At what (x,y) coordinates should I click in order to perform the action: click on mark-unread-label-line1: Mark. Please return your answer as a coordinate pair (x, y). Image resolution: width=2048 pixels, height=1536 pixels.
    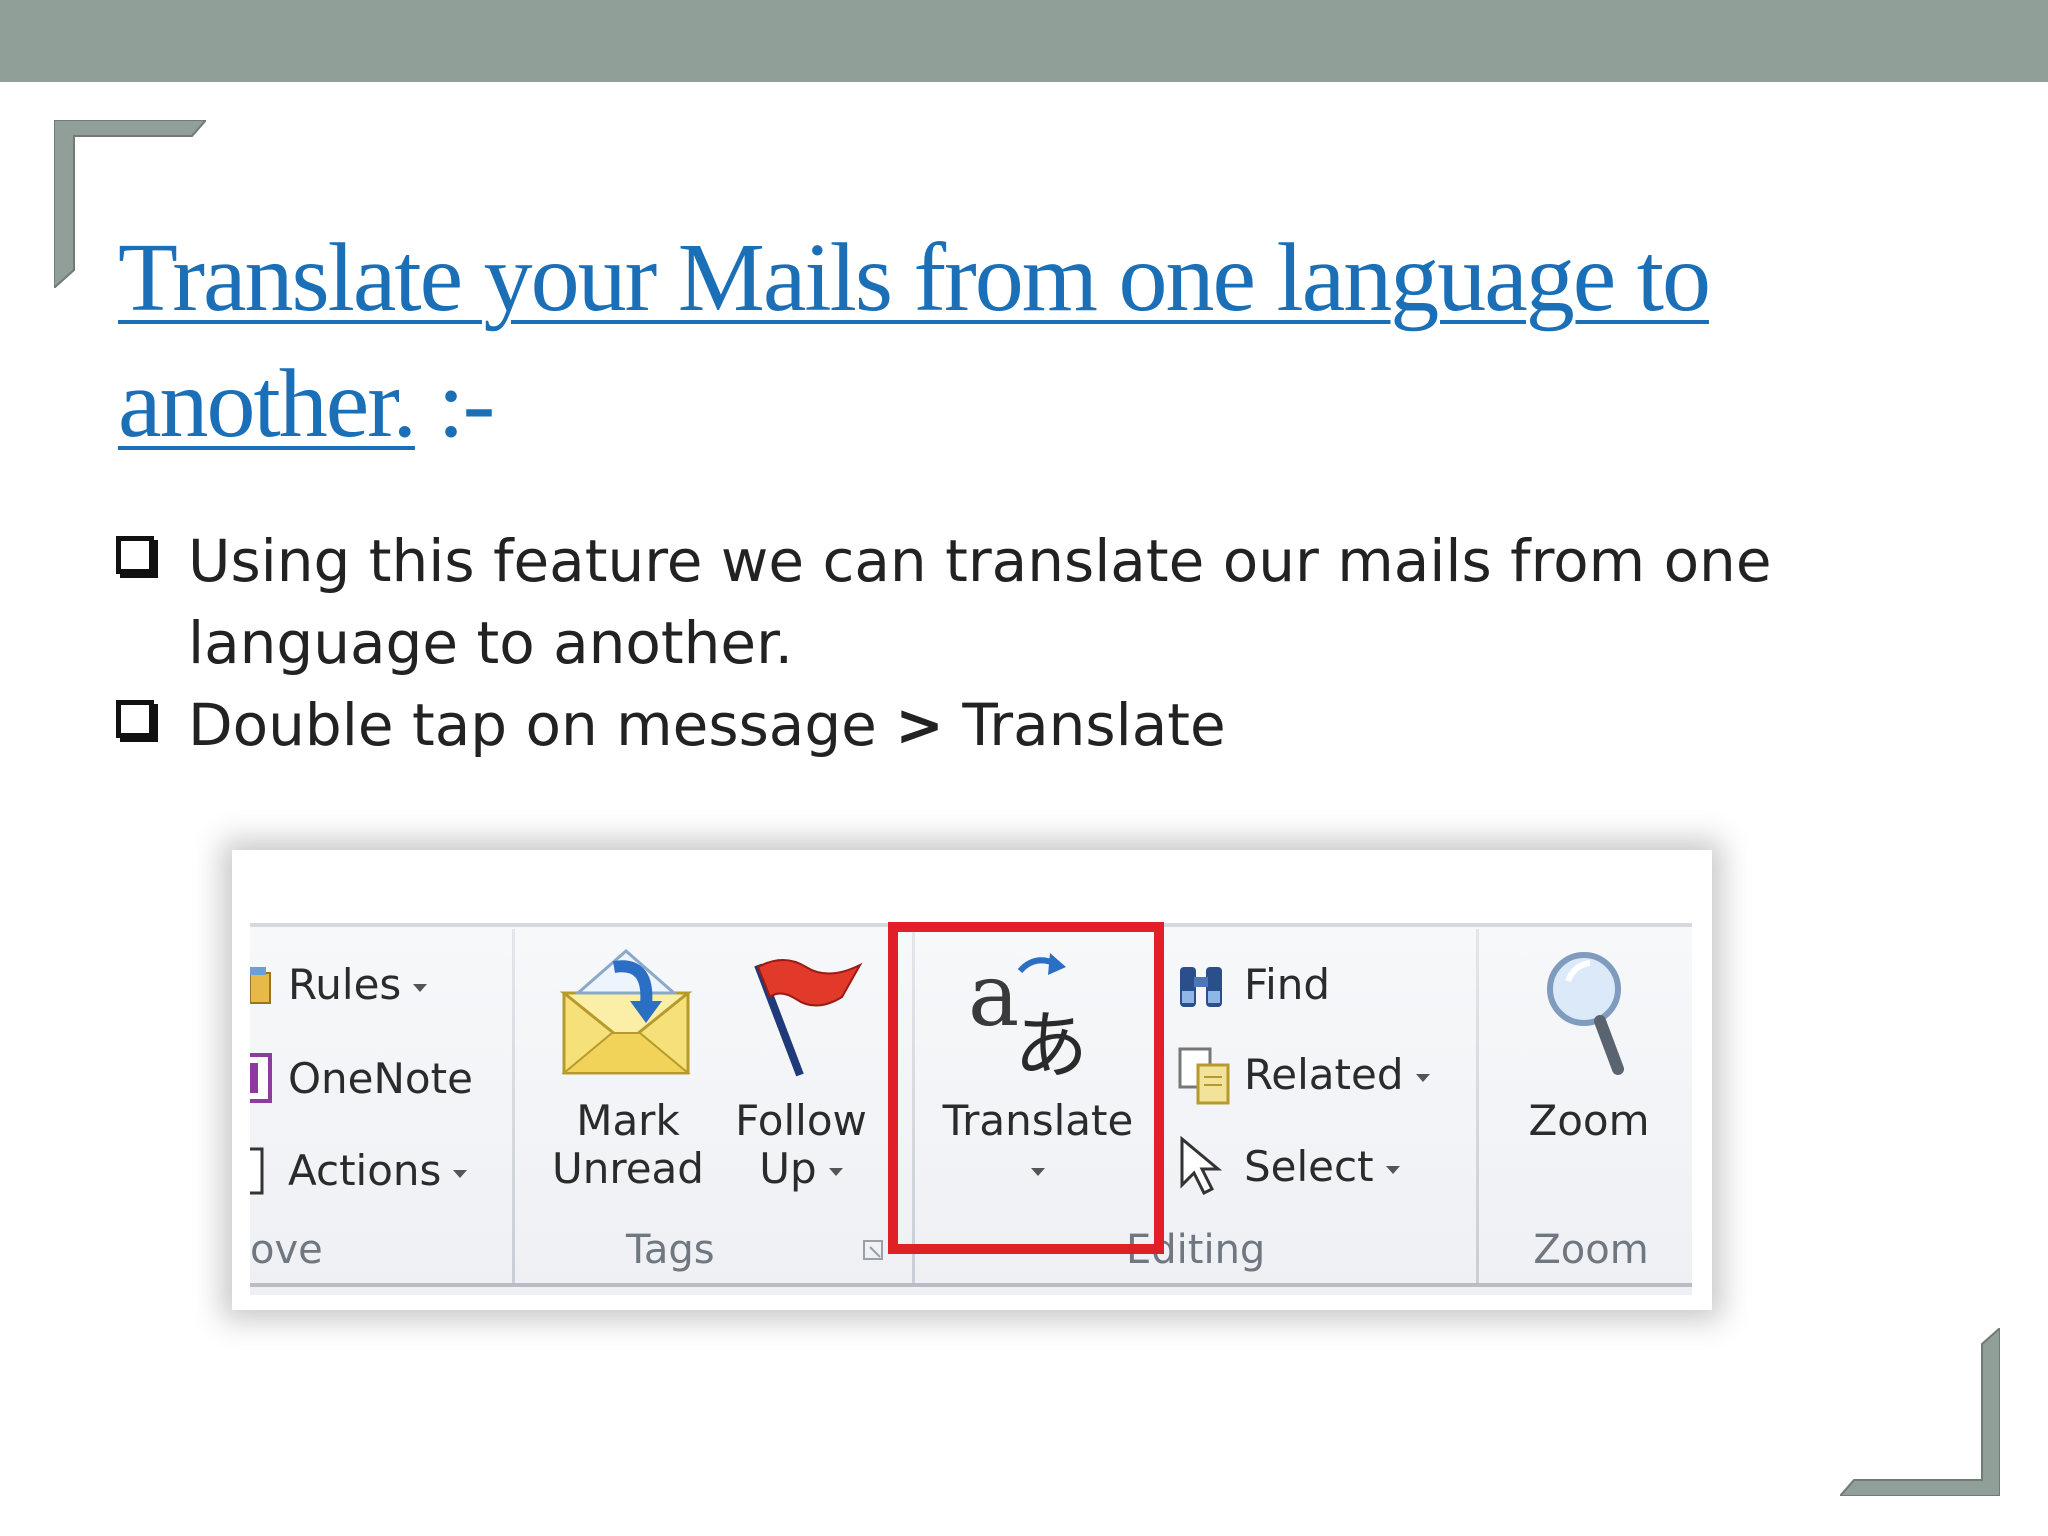
    Looking at the image, I should click on (628, 1120).